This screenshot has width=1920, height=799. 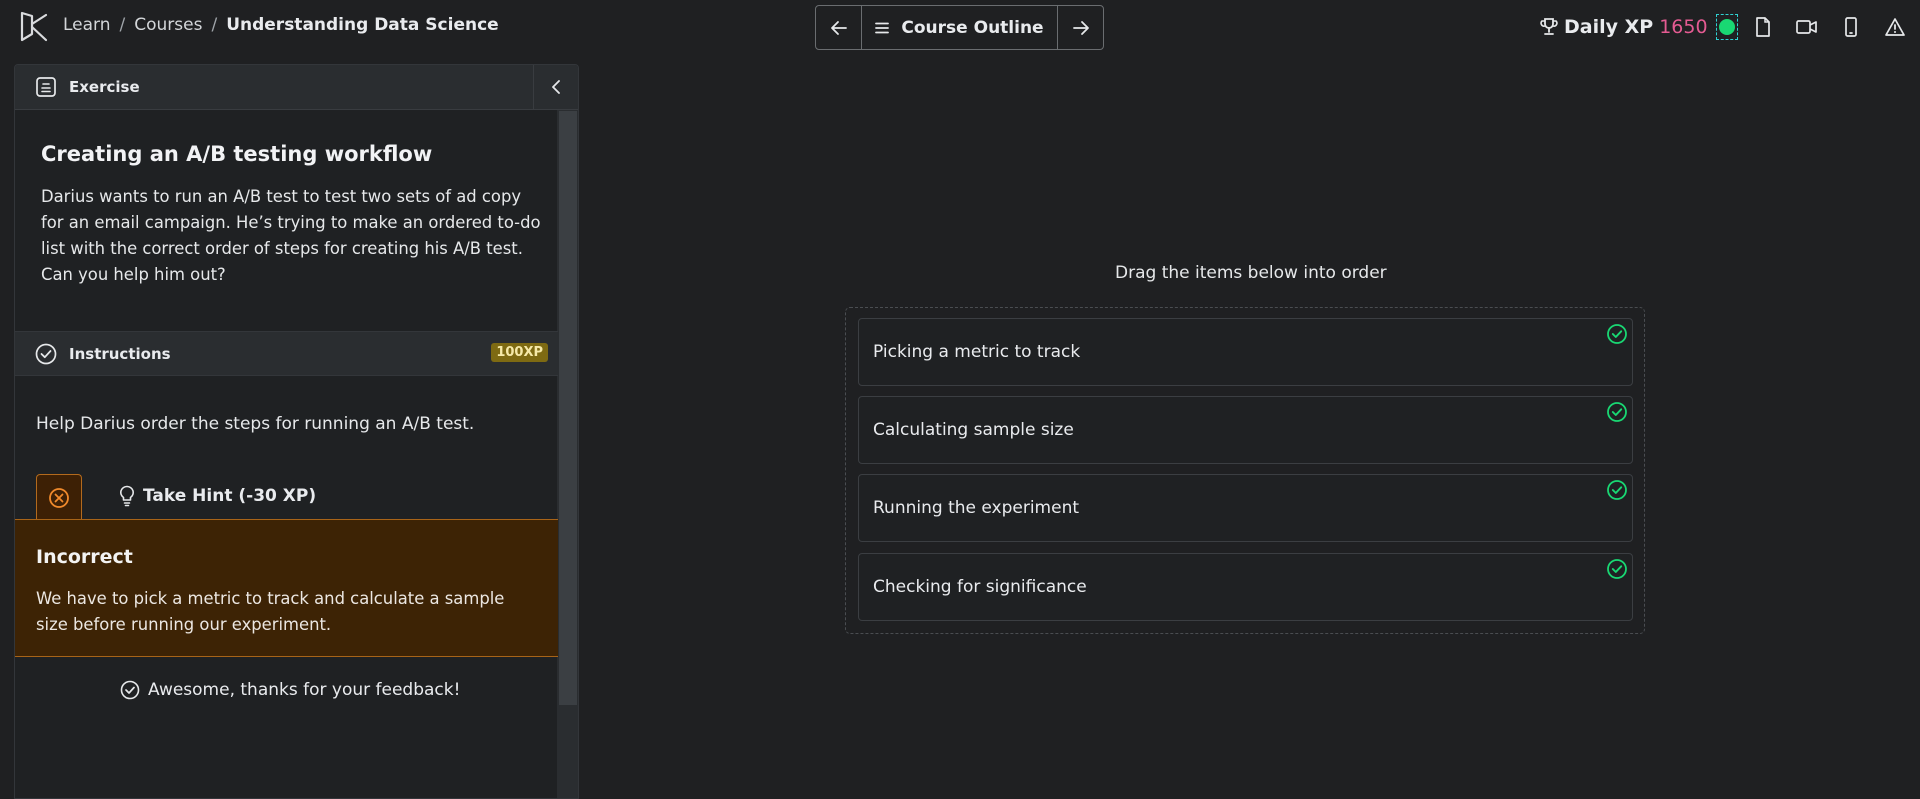 I want to click on draggable-item: Checking for significance, so click(x=1245, y=587).